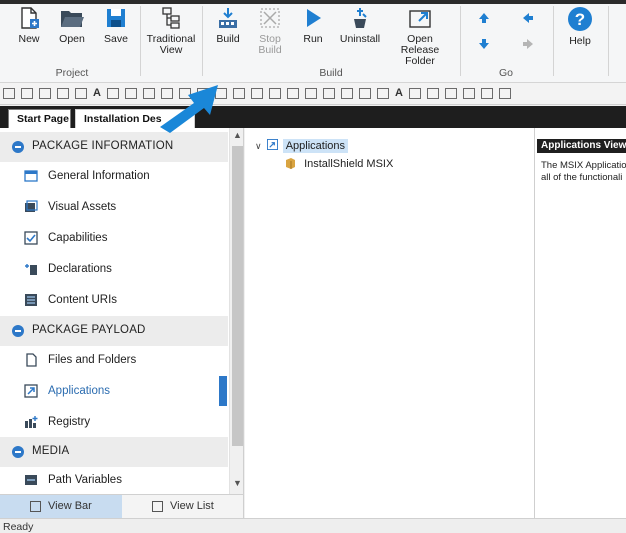 This screenshot has width=626, height=533. What do you see at coordinates (92, 360) in the screenshot?
I see `sidebar-item-label: Files and Folders` at bounding box center [92, 360].